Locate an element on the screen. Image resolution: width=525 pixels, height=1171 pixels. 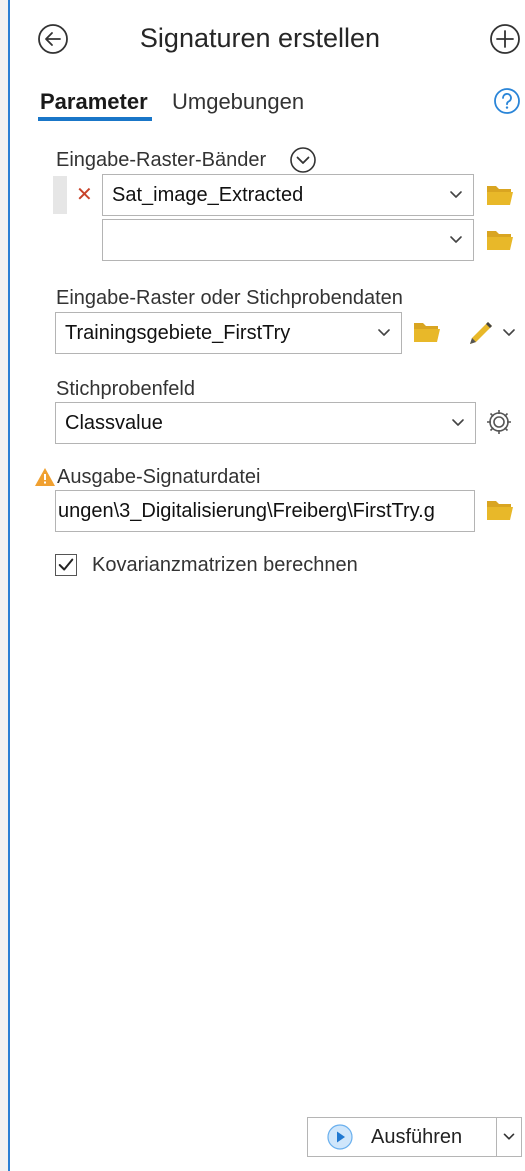
panel-border is located at coordinates (9, 585).